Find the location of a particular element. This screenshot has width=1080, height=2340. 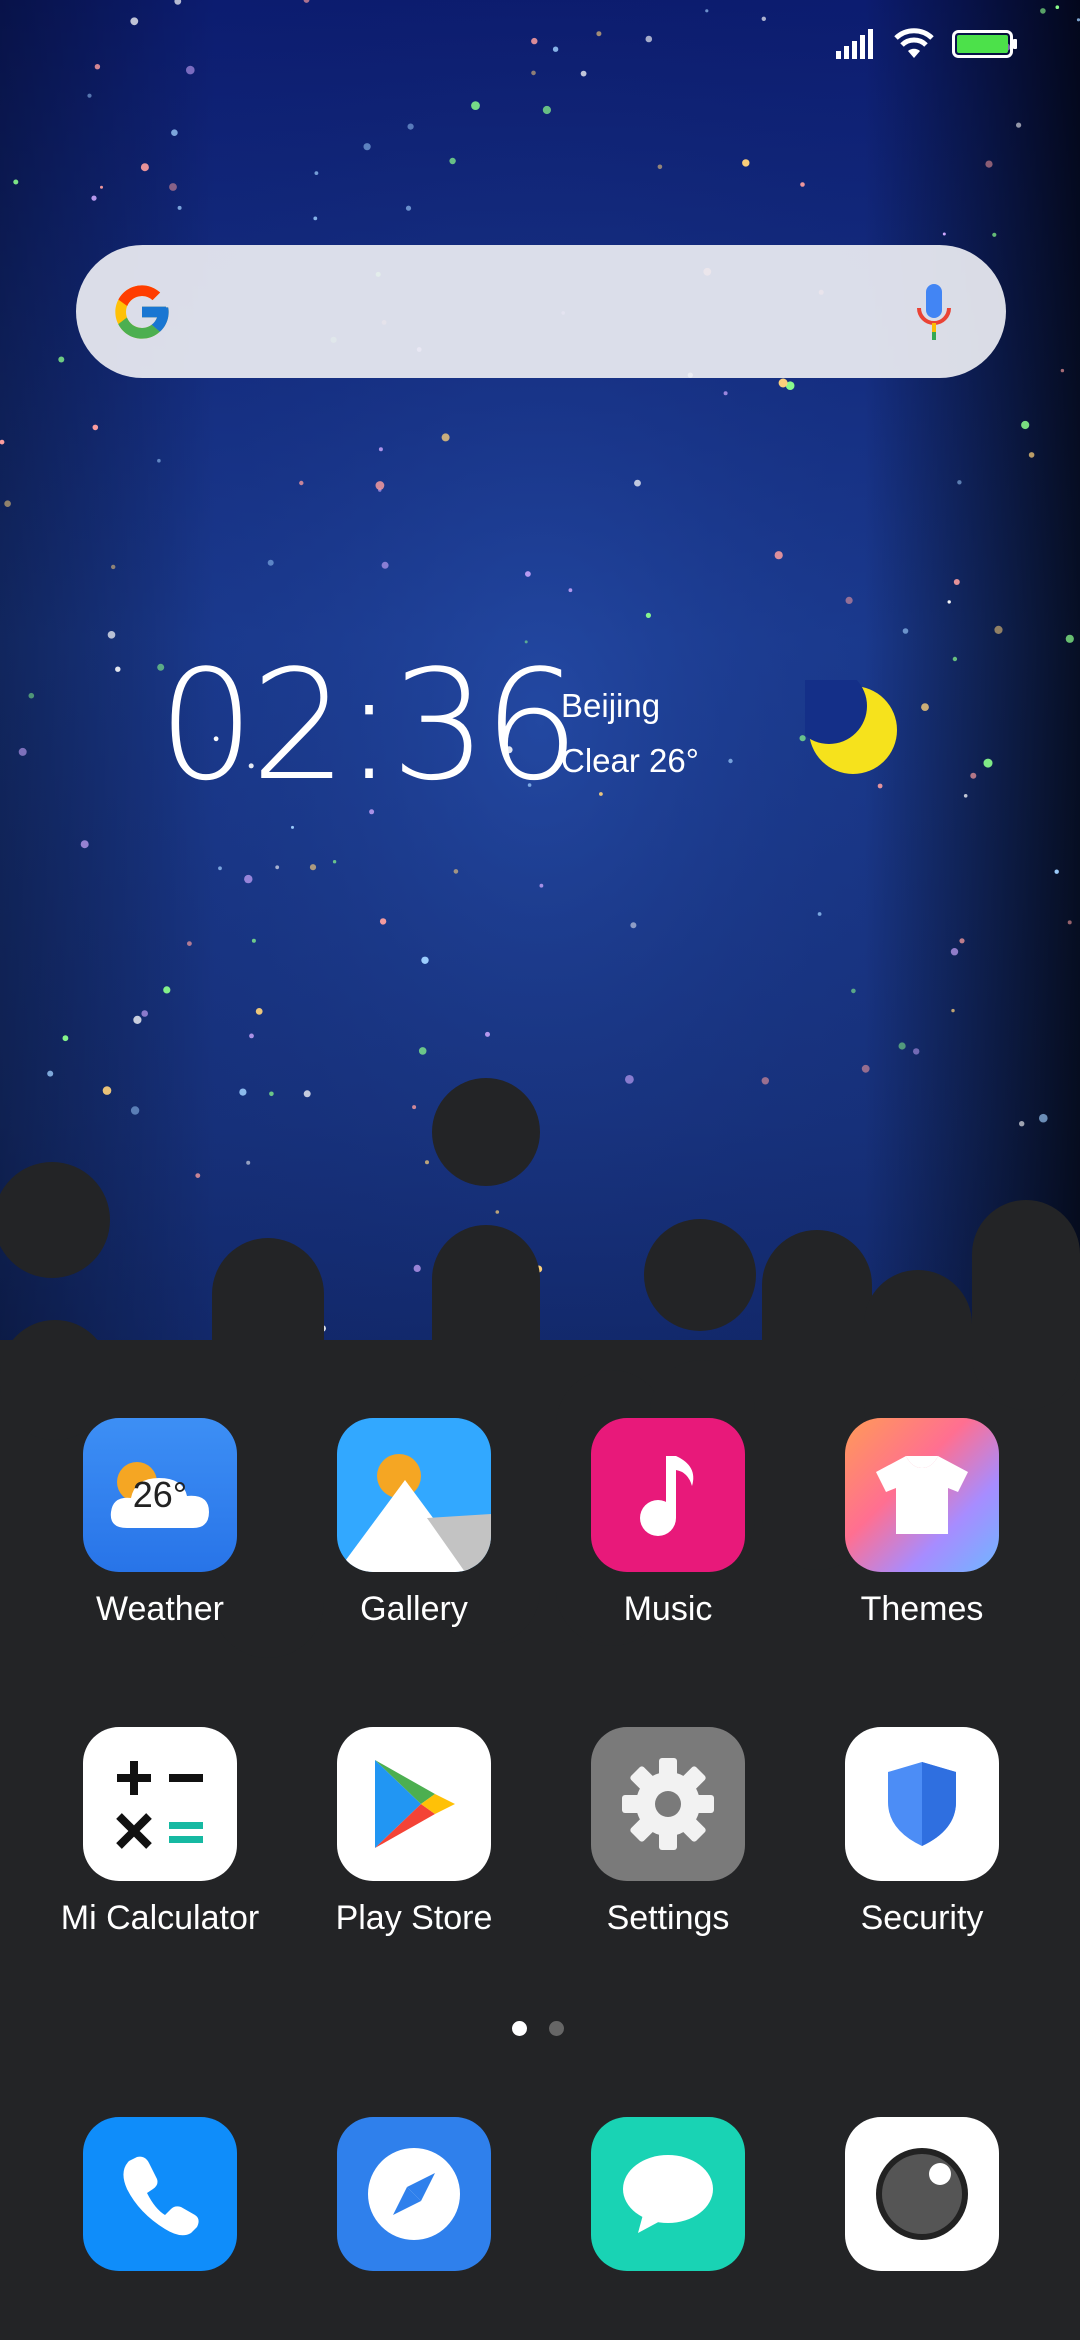

page-dot is located at coordinates (556, 2028).